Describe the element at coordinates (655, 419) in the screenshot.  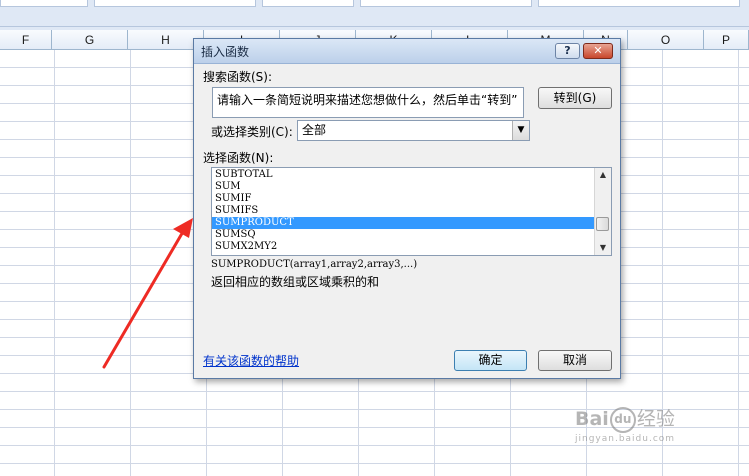
I see `watermark-cn: 经验` at that location.